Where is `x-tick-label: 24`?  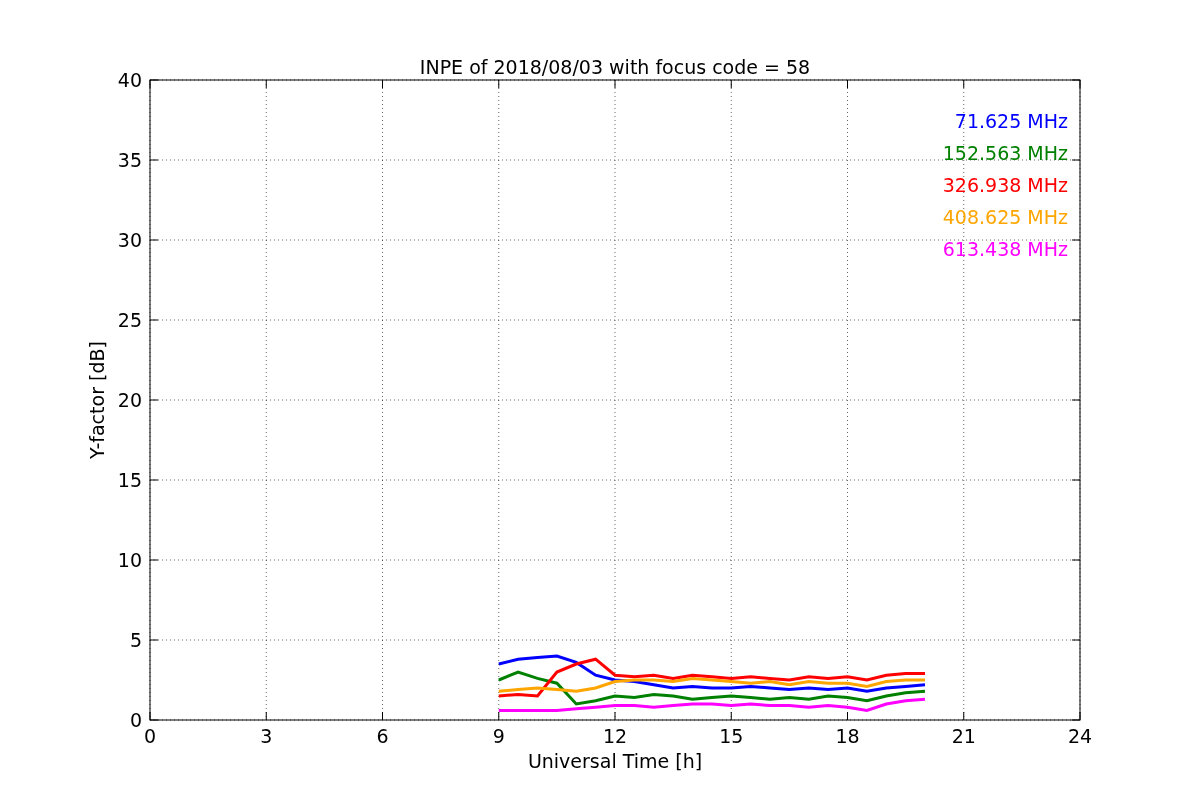
x-tick-label: 24 is located at coordinates (1080, 736).